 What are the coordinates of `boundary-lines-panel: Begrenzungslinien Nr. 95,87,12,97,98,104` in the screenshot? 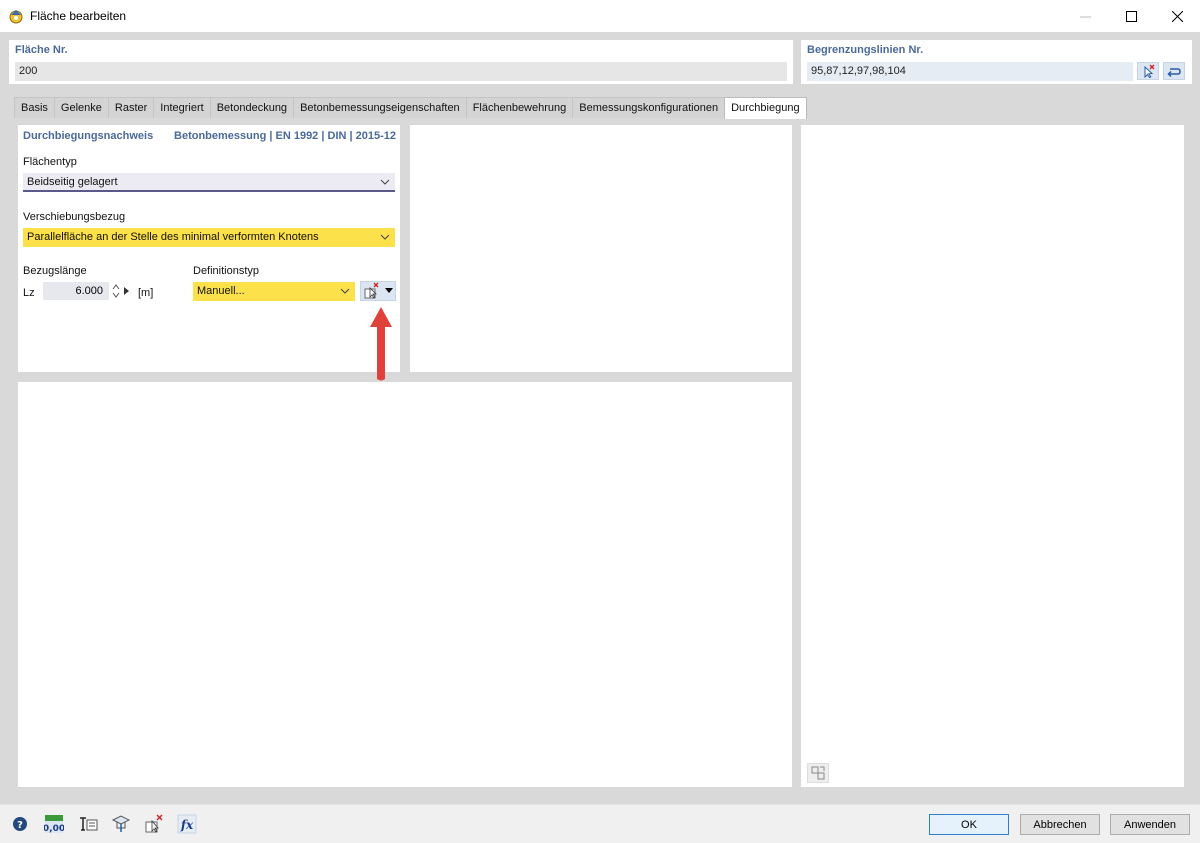 It's located at (996, 62).